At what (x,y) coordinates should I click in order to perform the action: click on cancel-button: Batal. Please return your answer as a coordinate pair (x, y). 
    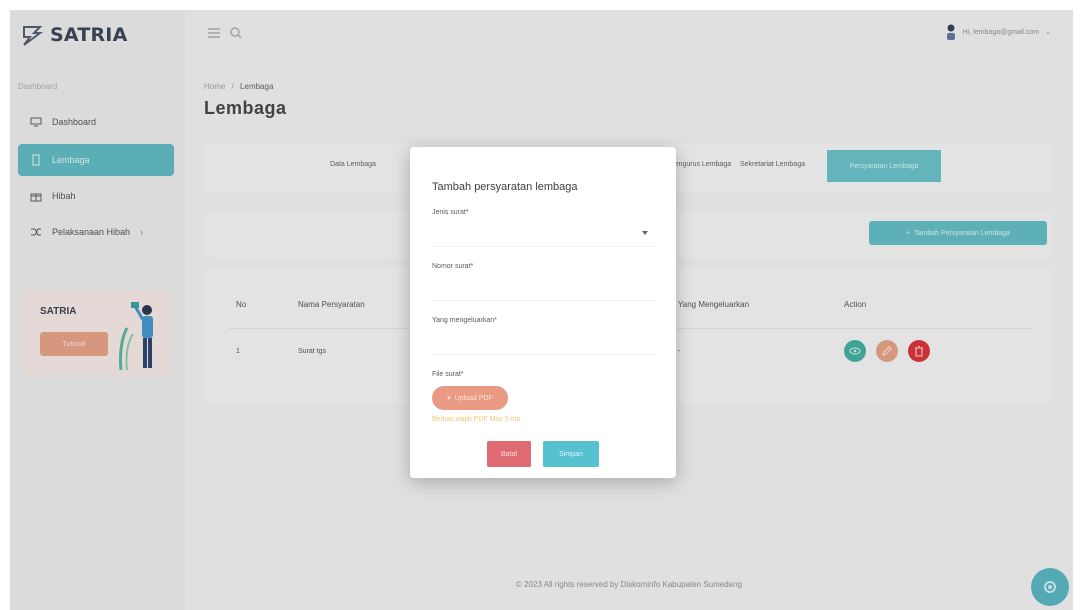
    Looking at the image, I should click on (509, 454).